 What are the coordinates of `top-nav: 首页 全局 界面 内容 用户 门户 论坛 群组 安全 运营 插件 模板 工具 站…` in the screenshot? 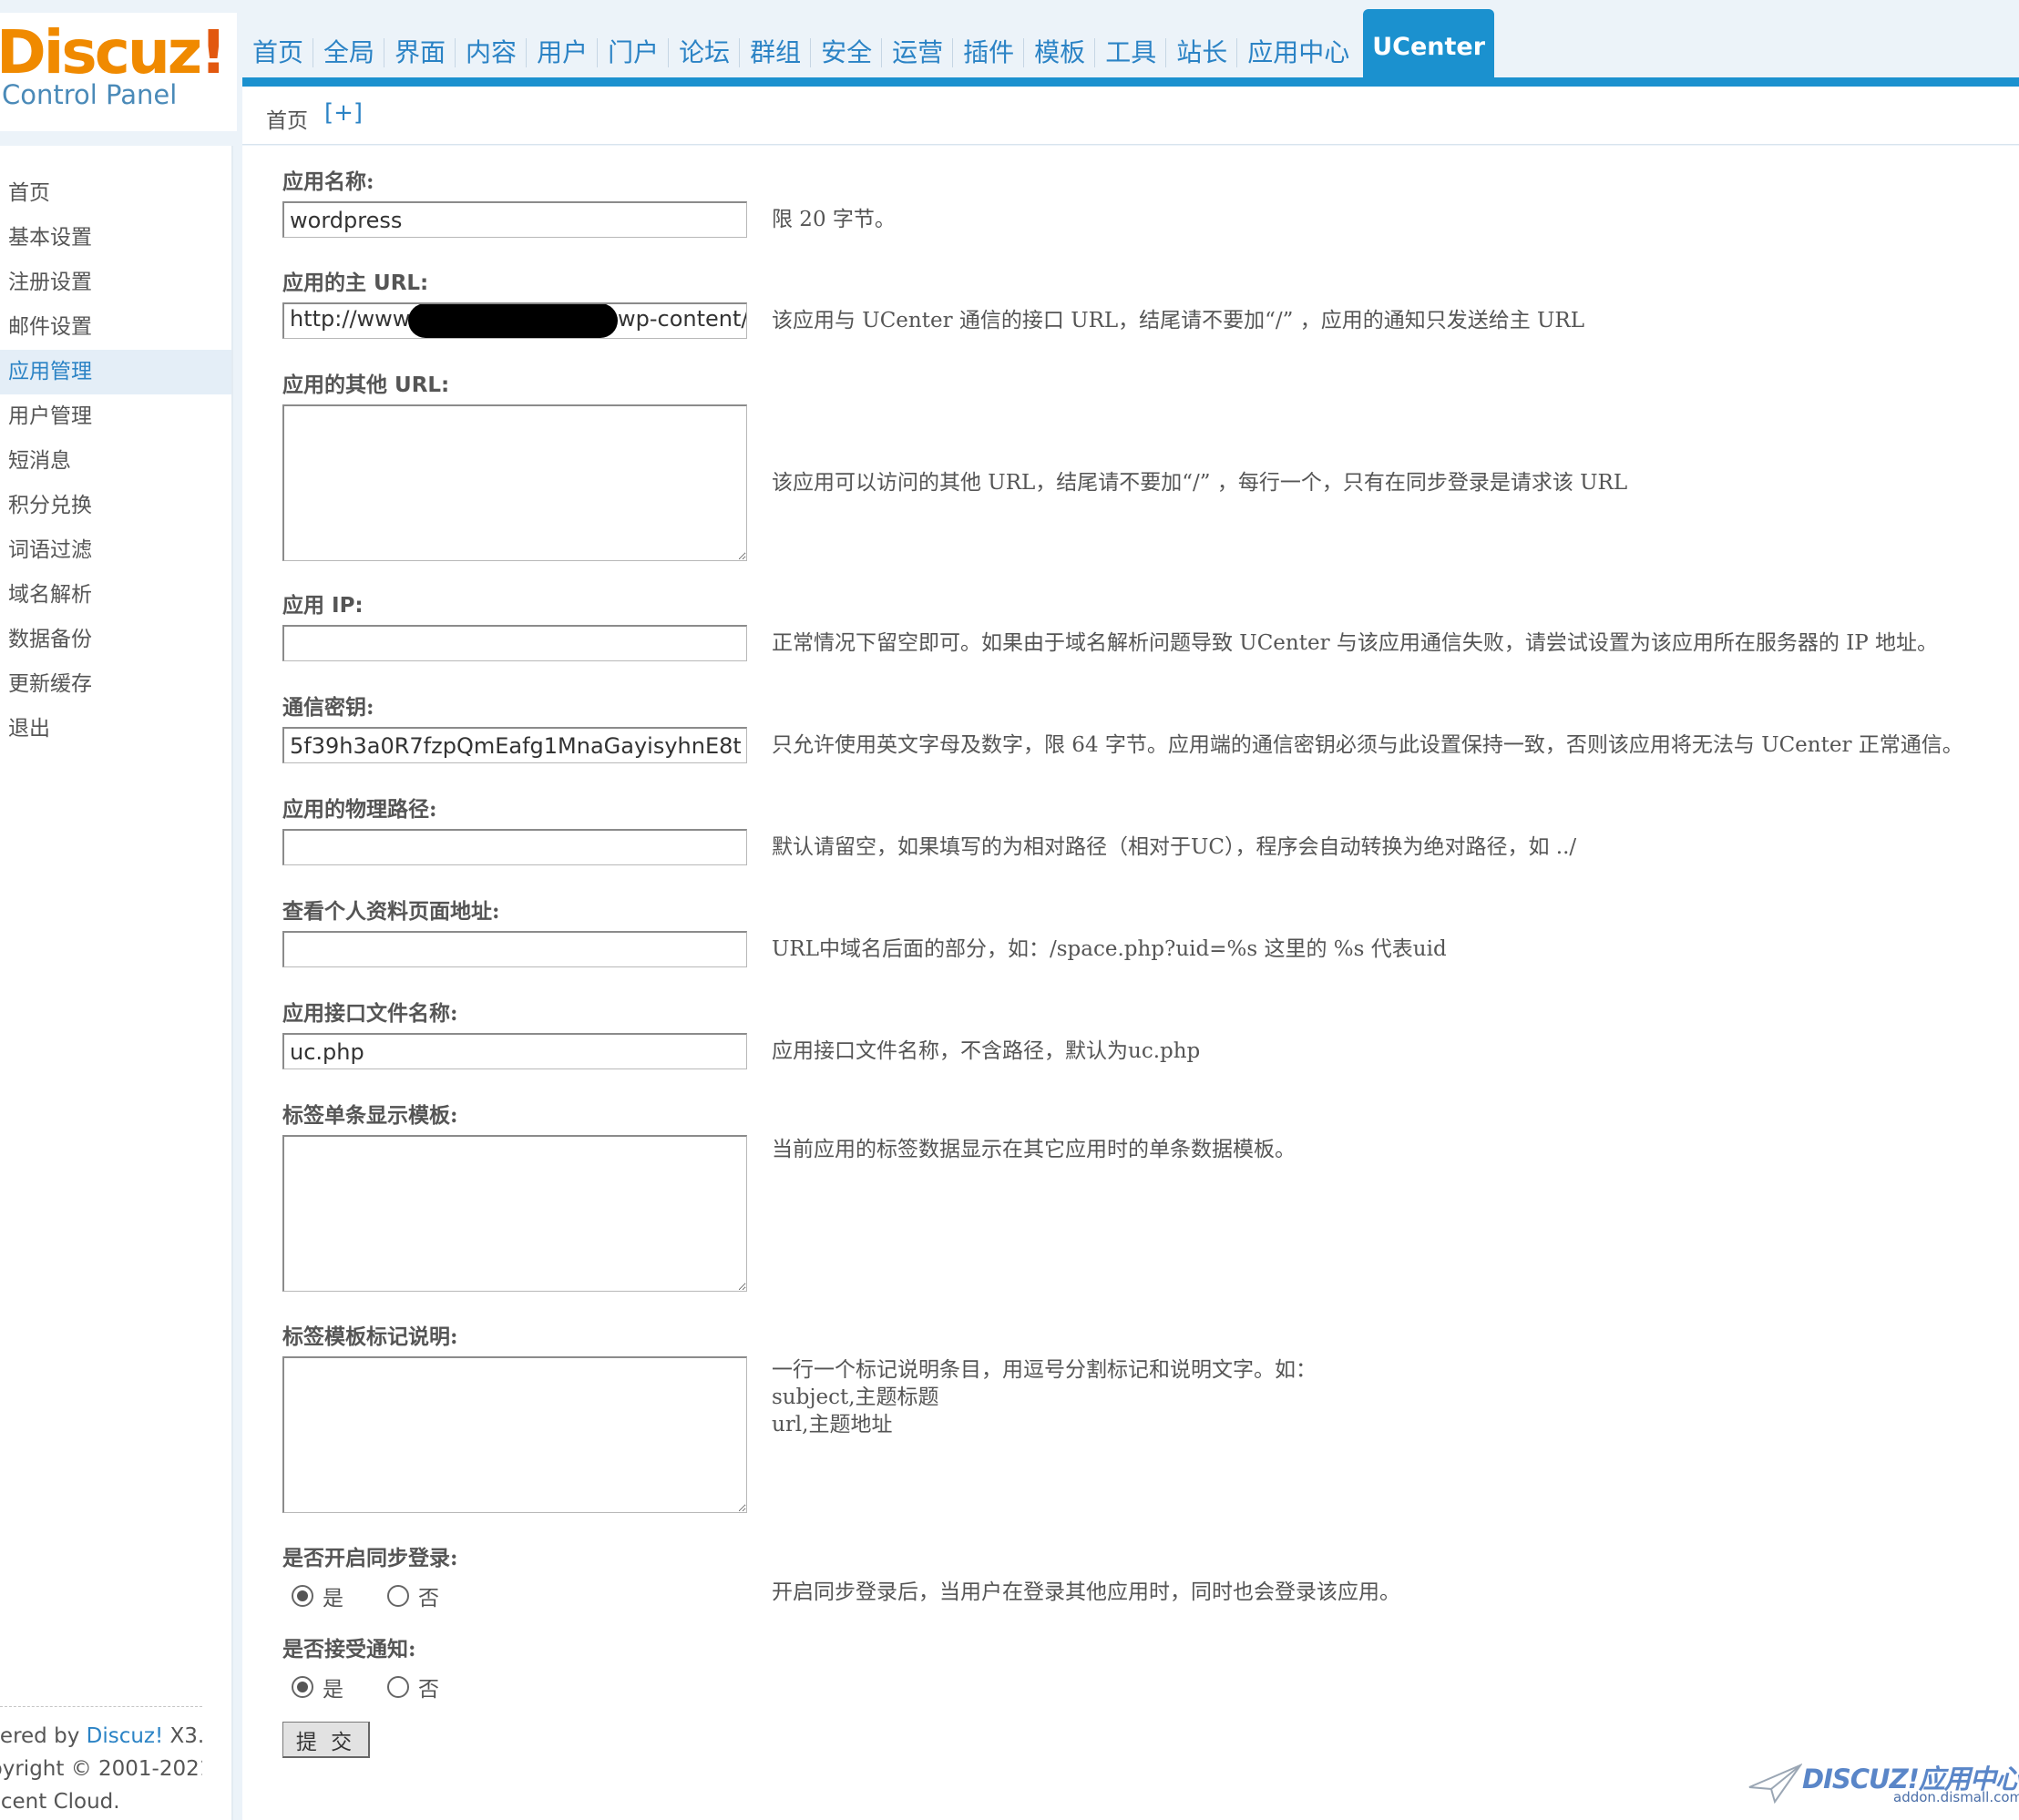 It's located at (869, 57).